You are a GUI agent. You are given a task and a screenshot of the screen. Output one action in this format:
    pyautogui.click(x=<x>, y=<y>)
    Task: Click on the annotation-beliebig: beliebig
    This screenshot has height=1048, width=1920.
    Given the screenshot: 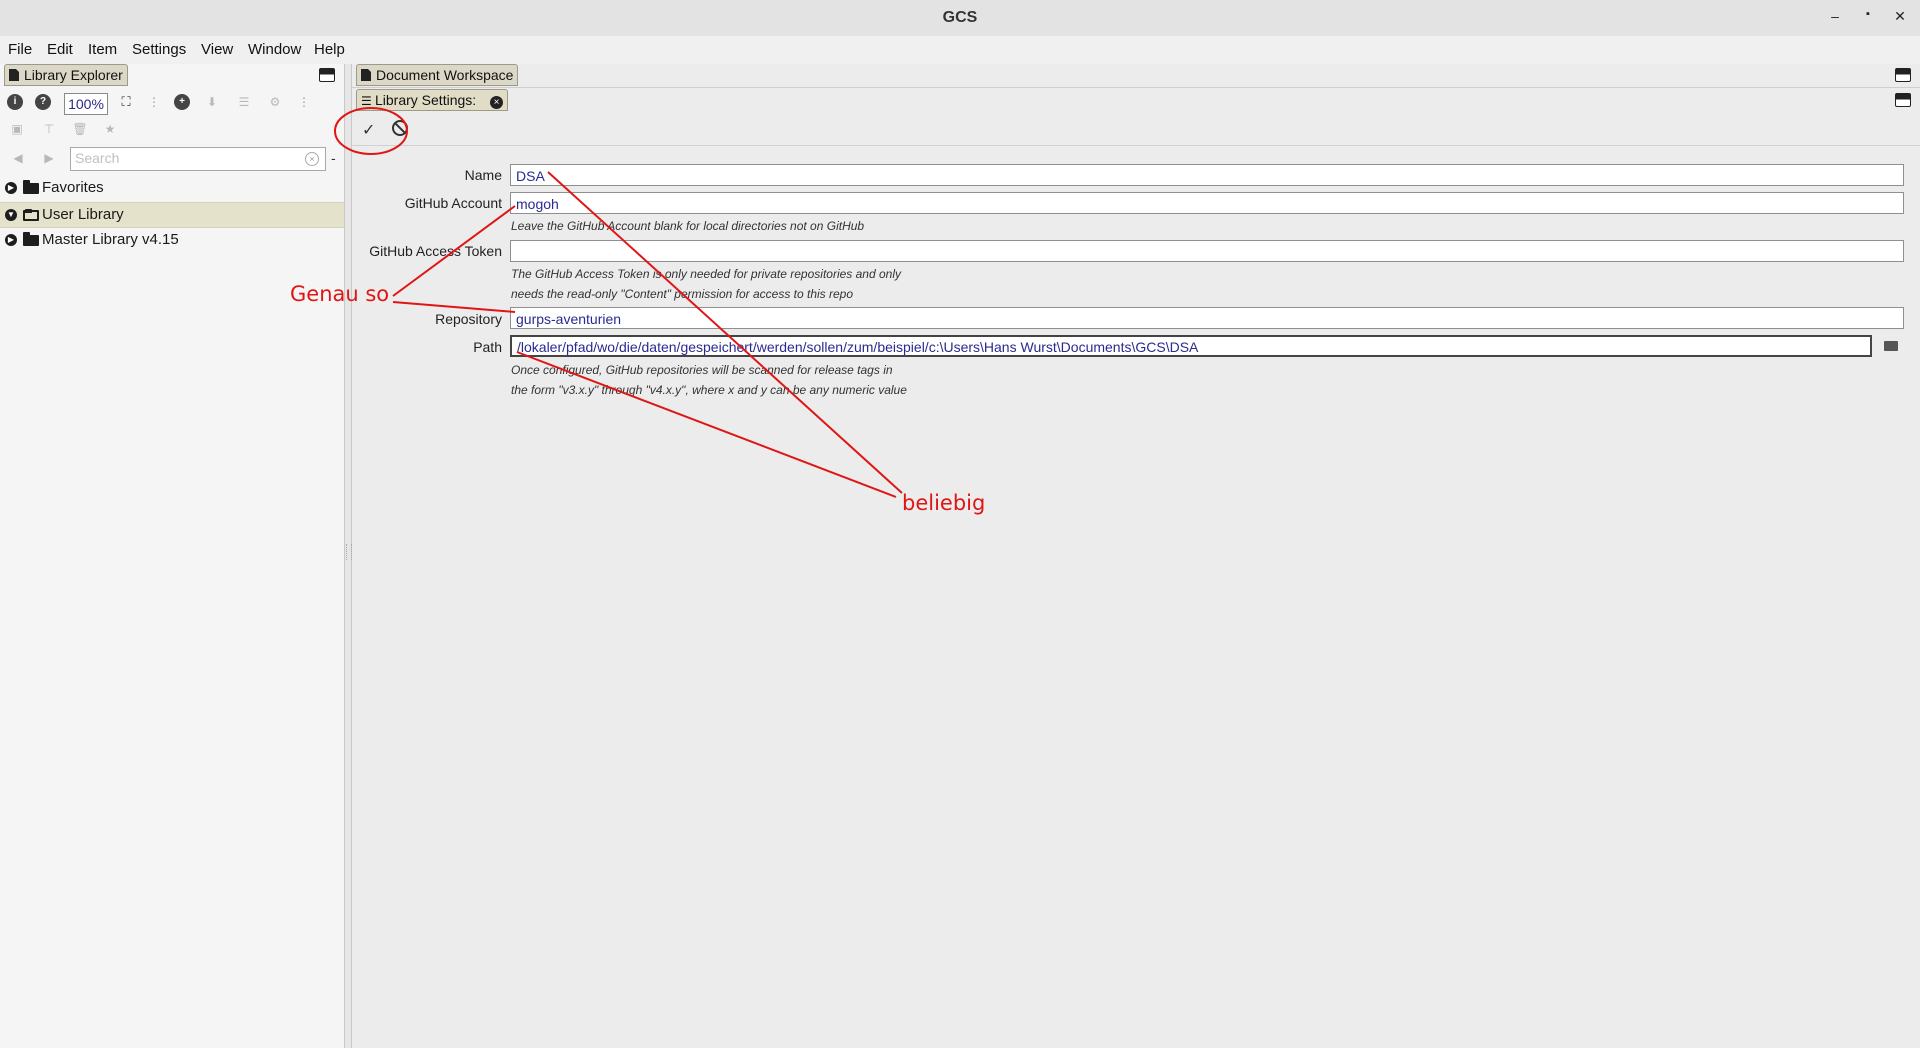 What is the action you would take?
    pyautogui.click(x=944, y=503)
    